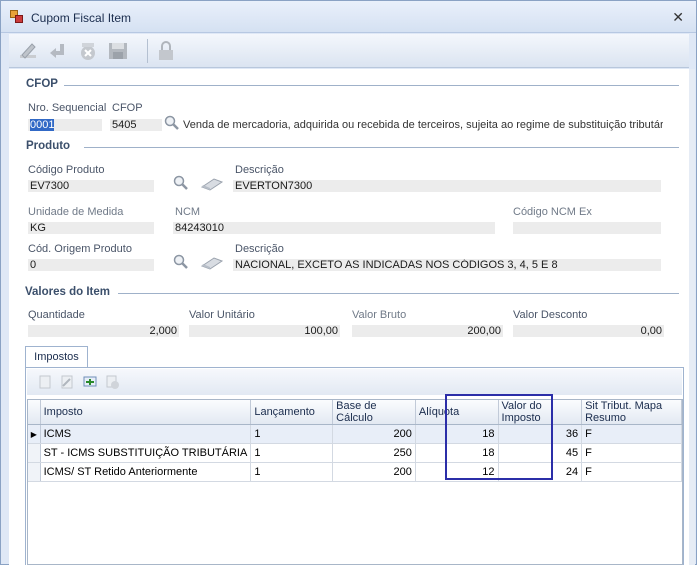 The image size is (697, 565). I want to click on descricao-label: Descrição, so click(259, 170).